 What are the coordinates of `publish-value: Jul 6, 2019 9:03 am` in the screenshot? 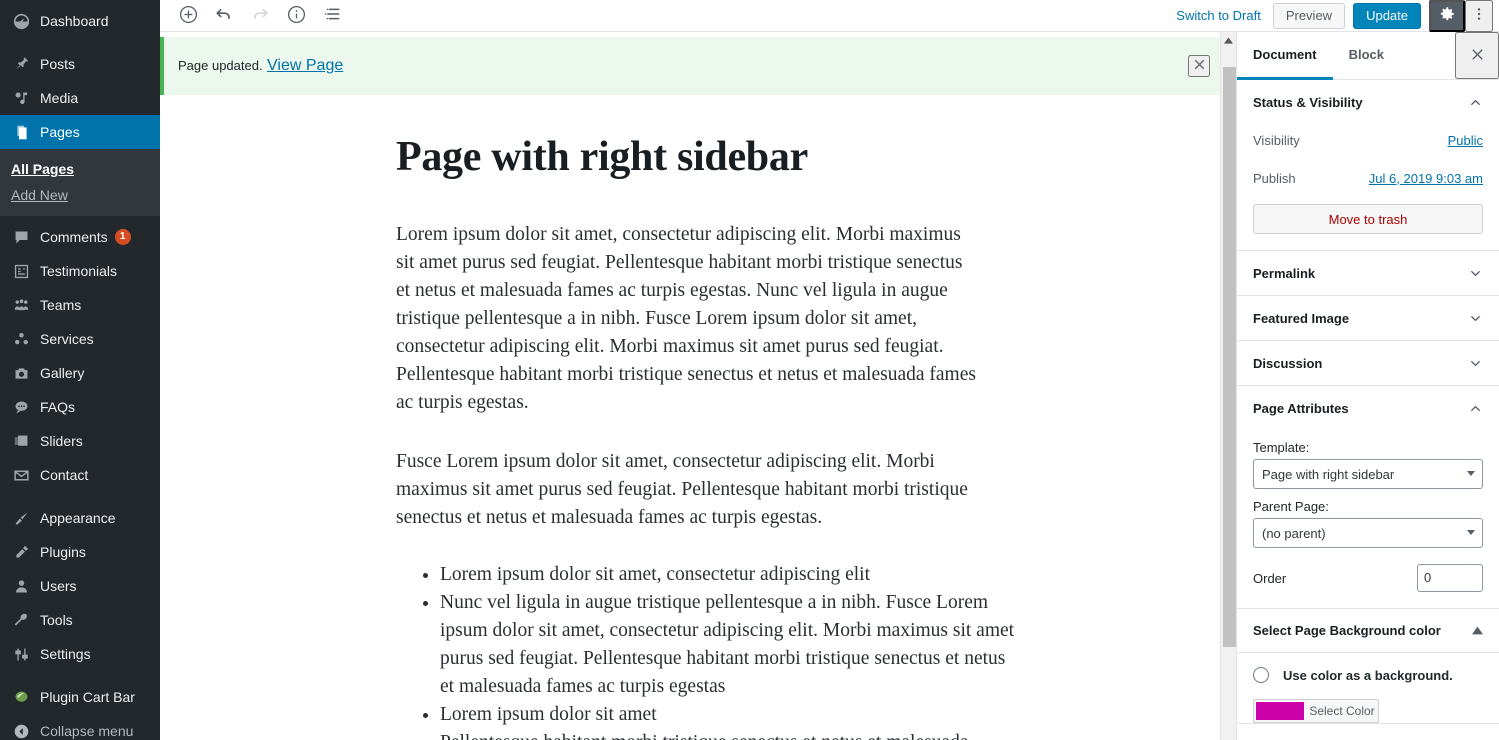 It's located at (1426, 178).